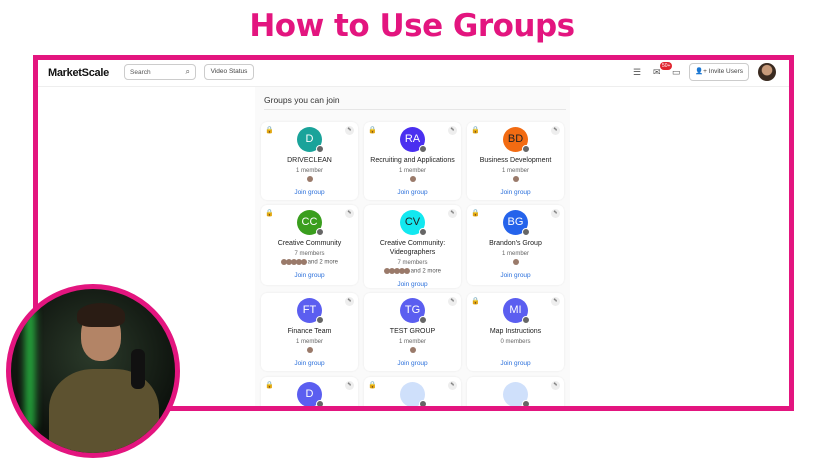 Image resolution: width=824 pixels, height=464 pixels. What do you see at coordinates (187, 71) in the screenshot?
I see `search-icon: ⌕` at bounding box center [187, 71].